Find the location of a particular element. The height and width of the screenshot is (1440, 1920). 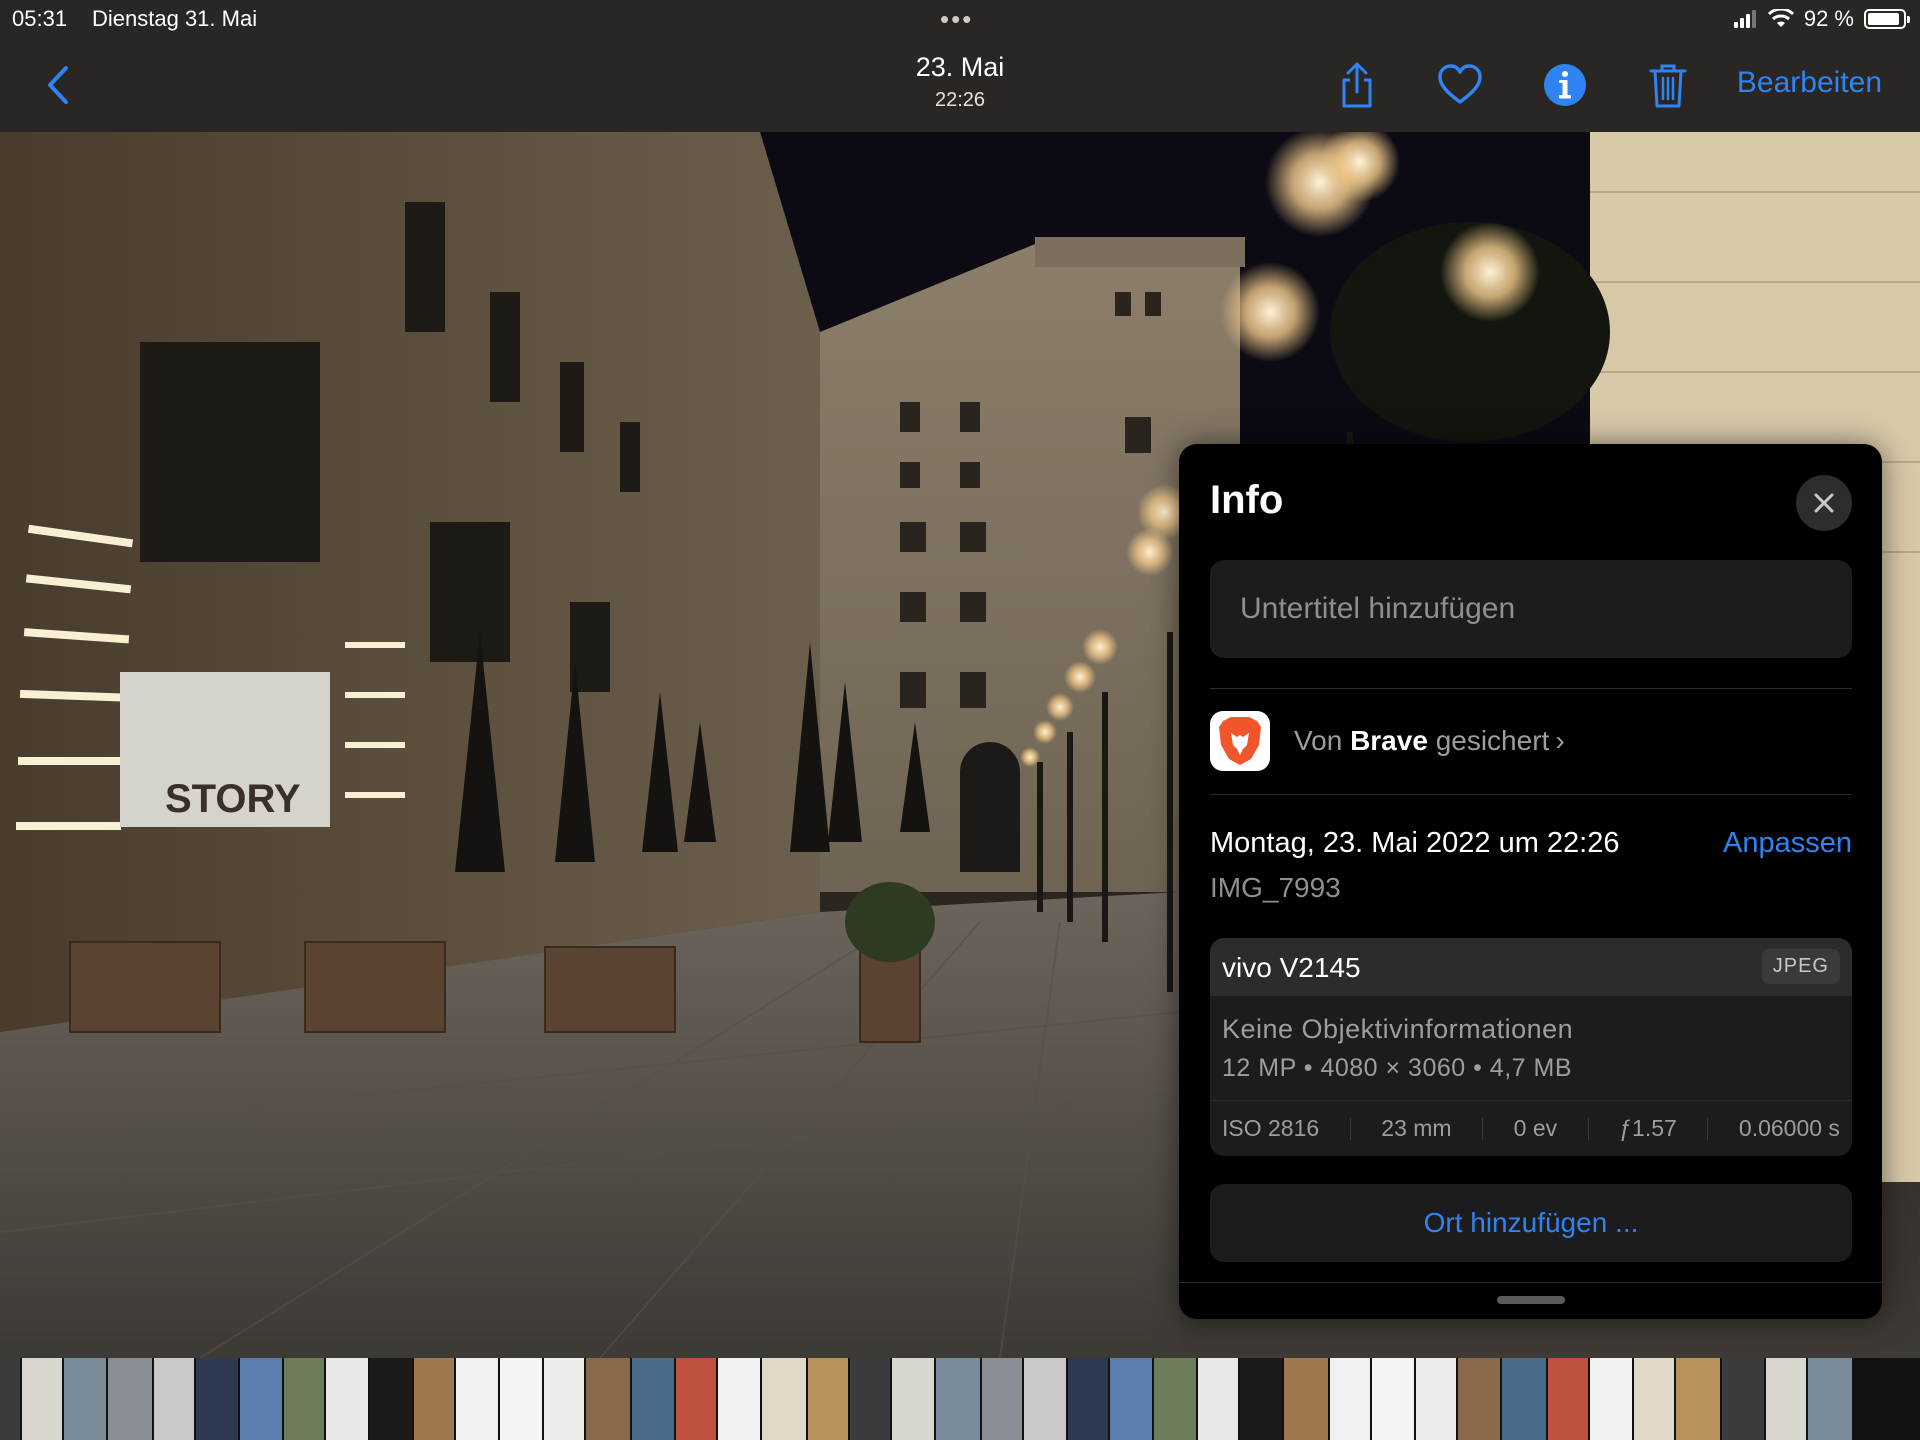

close-button is located at coordinates (1824, 503).